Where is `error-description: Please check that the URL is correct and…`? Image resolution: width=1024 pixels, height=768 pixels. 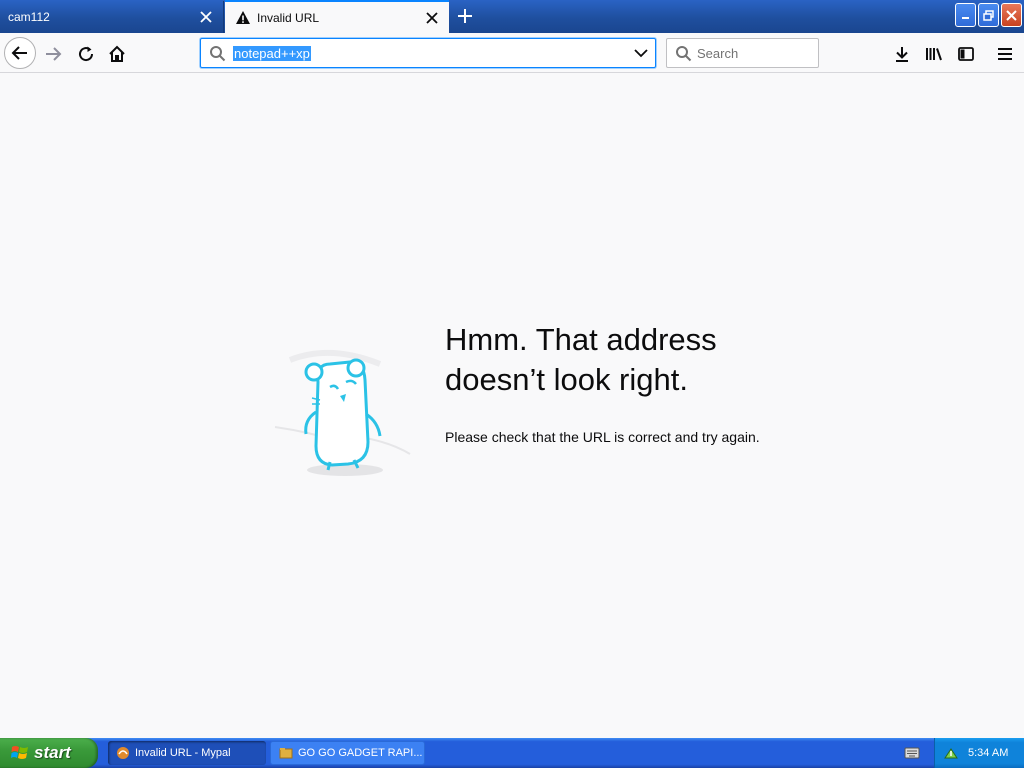 error-description: Please check that the URL is correct and… is located at coordinates (602, 437).